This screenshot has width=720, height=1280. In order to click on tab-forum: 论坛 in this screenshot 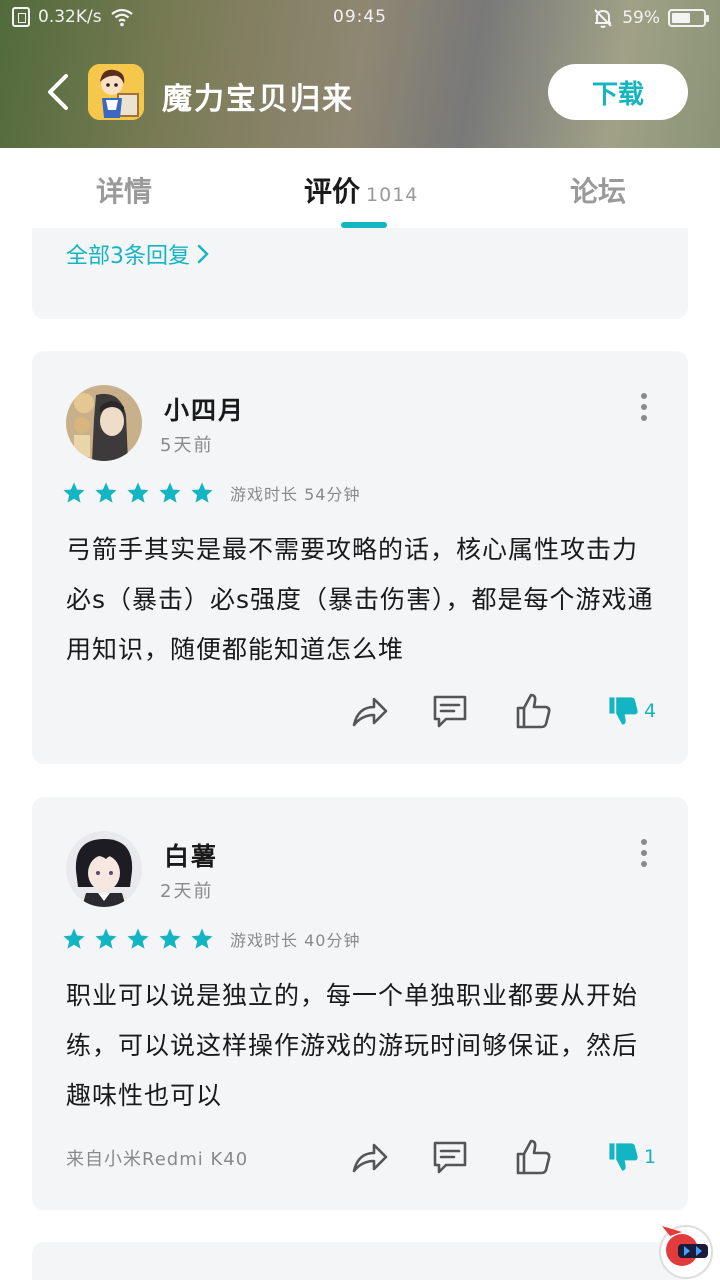, I will do `click(598, 190)`.